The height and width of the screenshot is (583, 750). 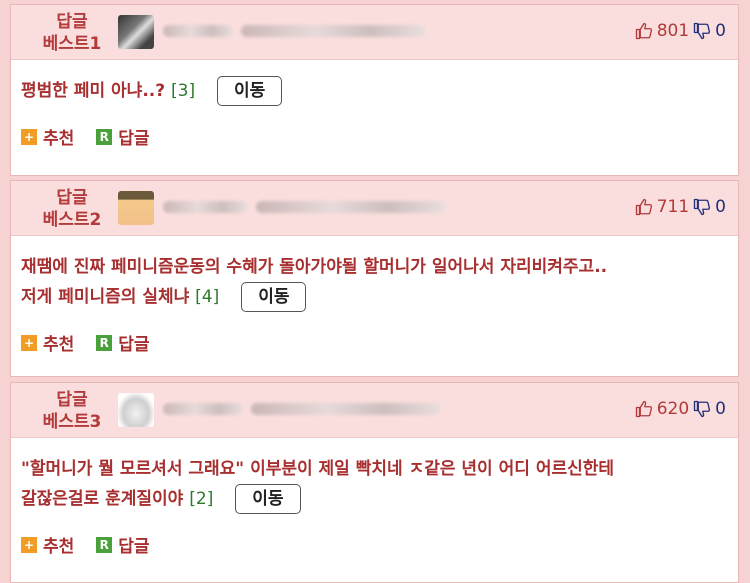 What do you see at coordinates (72, 44) in the screenshot?
I see `rank-line-best: 베스트1` at bounding box center [72, 44].